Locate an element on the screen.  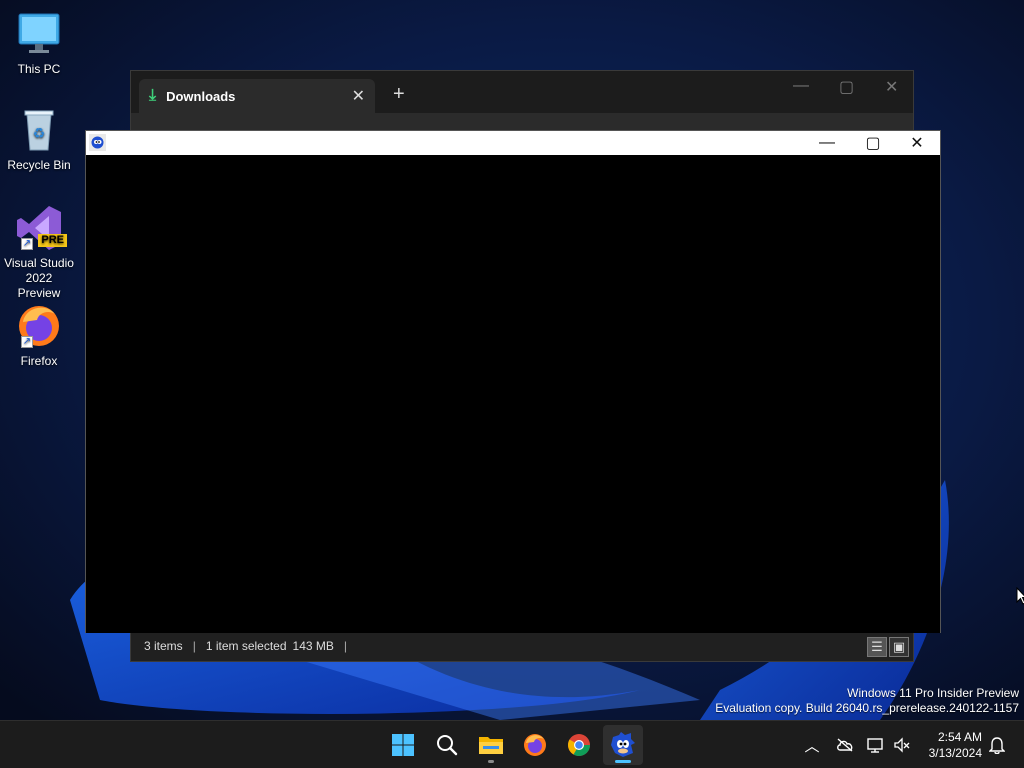
network-status is located at coordinates (876, 744).